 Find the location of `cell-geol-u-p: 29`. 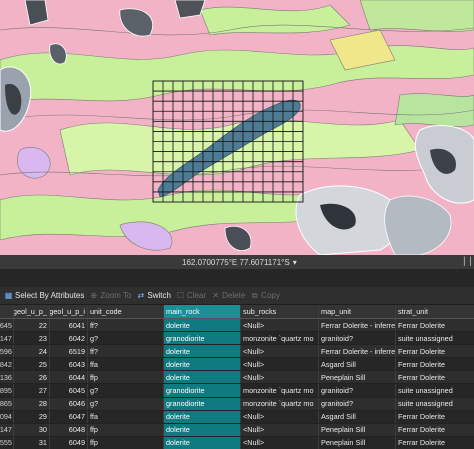

cell-geol-u-p: 29 is located at coordinates (32, 416).